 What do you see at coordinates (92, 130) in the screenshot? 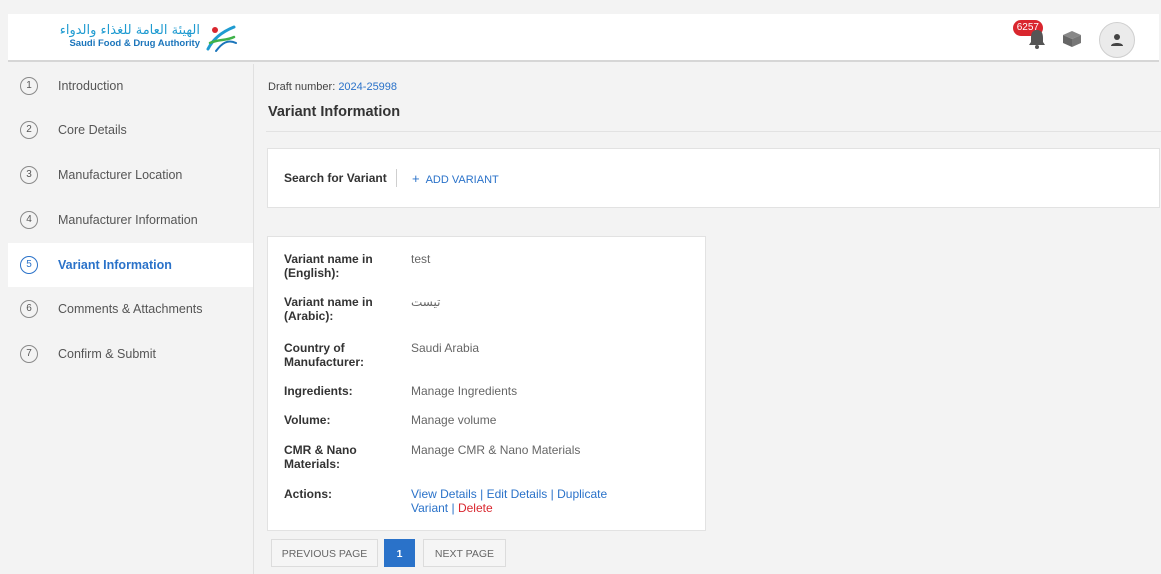
I see `step-label: Core Details` at bounding box center [92, 130].